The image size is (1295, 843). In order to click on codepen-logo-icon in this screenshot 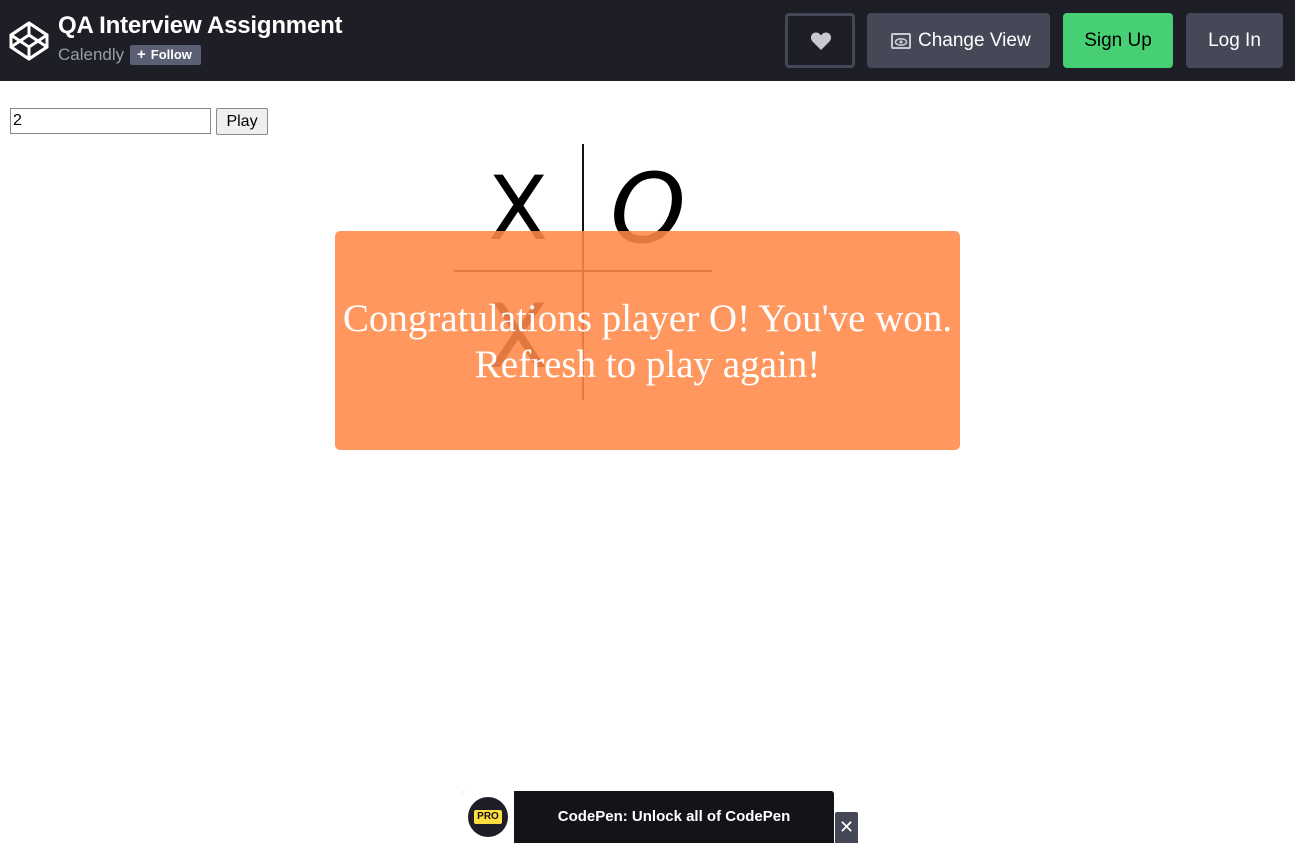, I will do `click(29, 41)`.